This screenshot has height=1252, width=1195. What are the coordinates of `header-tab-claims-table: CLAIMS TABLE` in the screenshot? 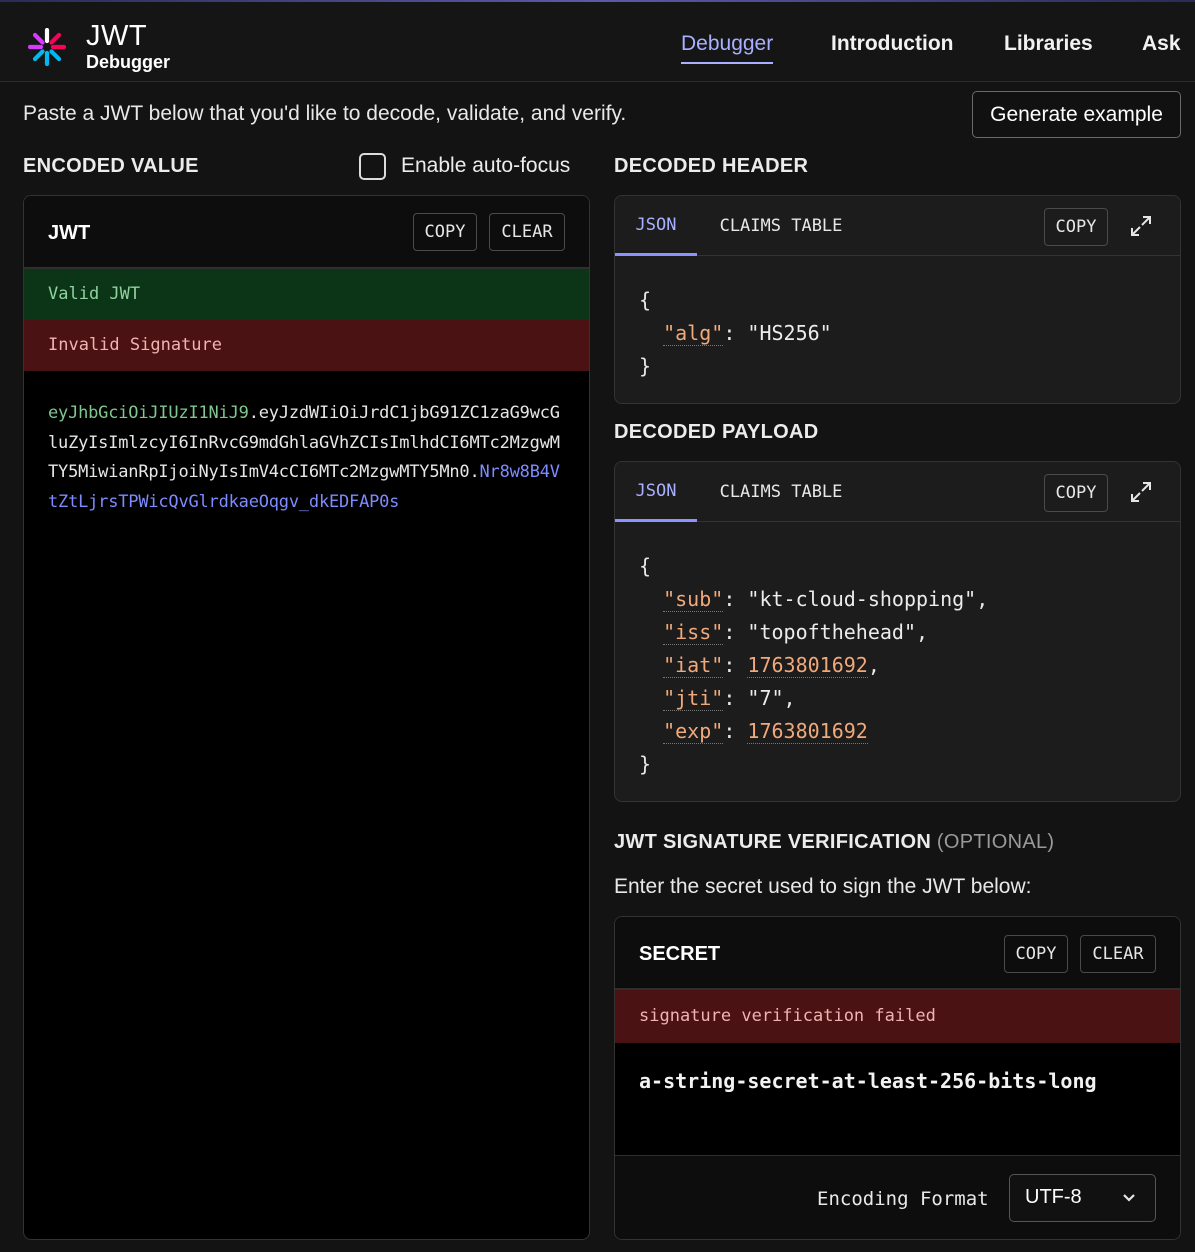 It's located at (781, 226).